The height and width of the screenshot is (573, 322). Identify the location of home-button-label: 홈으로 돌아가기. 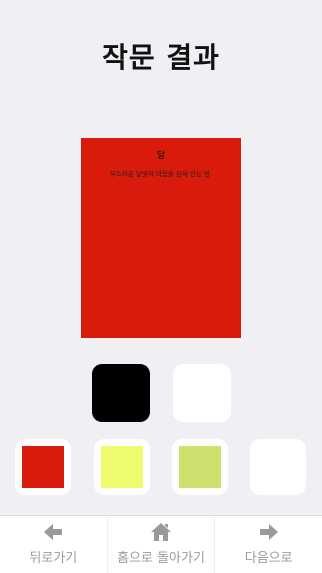
(161, 558).